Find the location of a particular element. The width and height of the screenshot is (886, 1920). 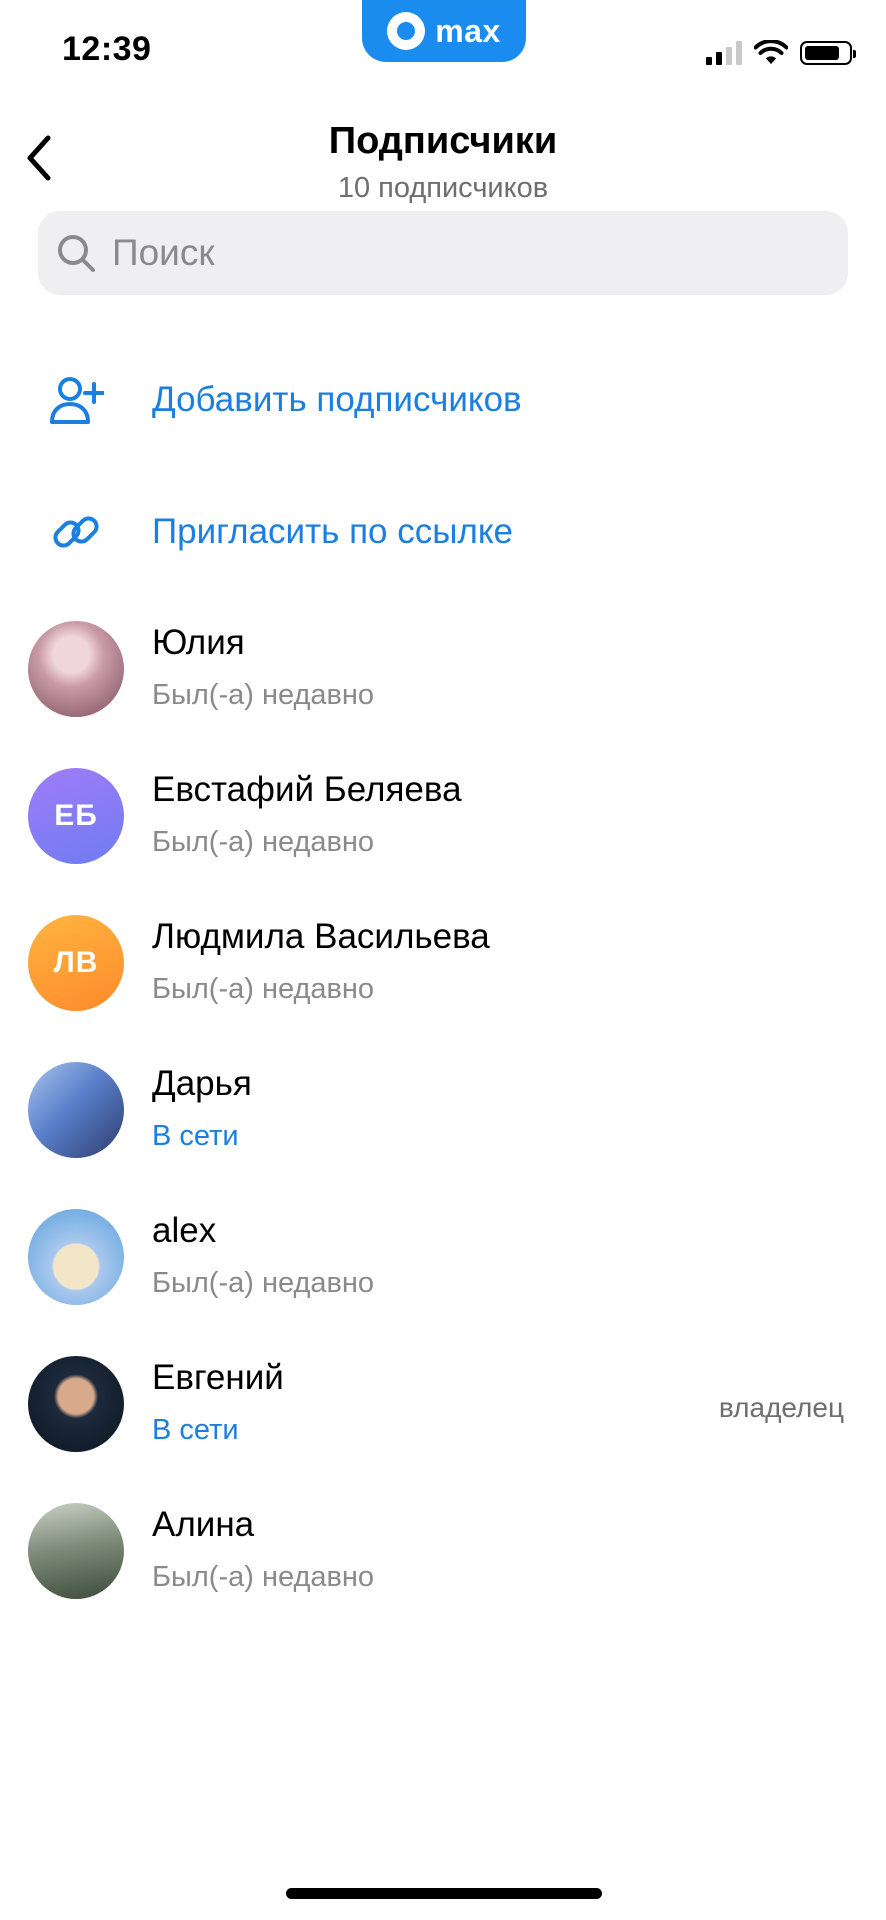

add-user-icon is located at coordinates (77, 400).